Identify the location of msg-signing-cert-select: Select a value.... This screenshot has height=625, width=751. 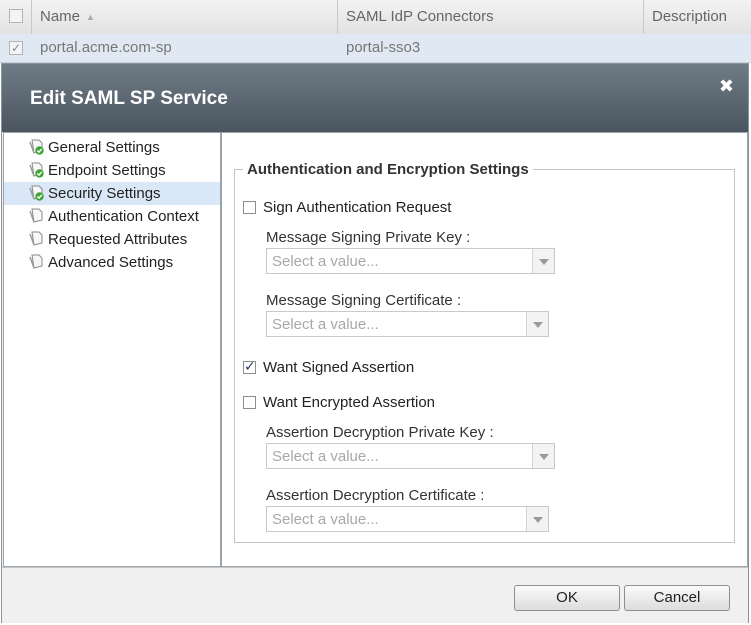
(407, 324).